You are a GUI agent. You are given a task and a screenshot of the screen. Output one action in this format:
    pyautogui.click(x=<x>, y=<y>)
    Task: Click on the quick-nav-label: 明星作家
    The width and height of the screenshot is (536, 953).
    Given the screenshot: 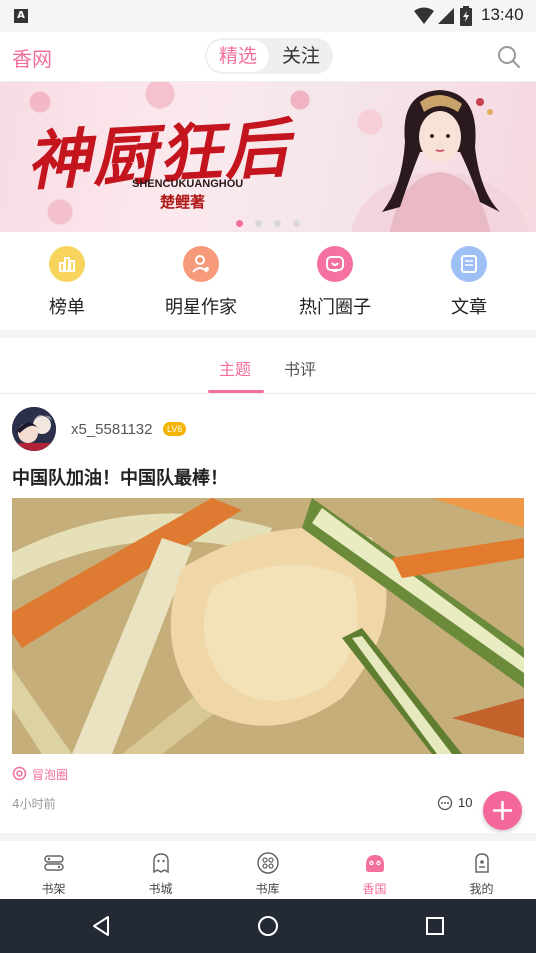 What is the action you would take?
    pyautogui.click(x=201, y=307)
    